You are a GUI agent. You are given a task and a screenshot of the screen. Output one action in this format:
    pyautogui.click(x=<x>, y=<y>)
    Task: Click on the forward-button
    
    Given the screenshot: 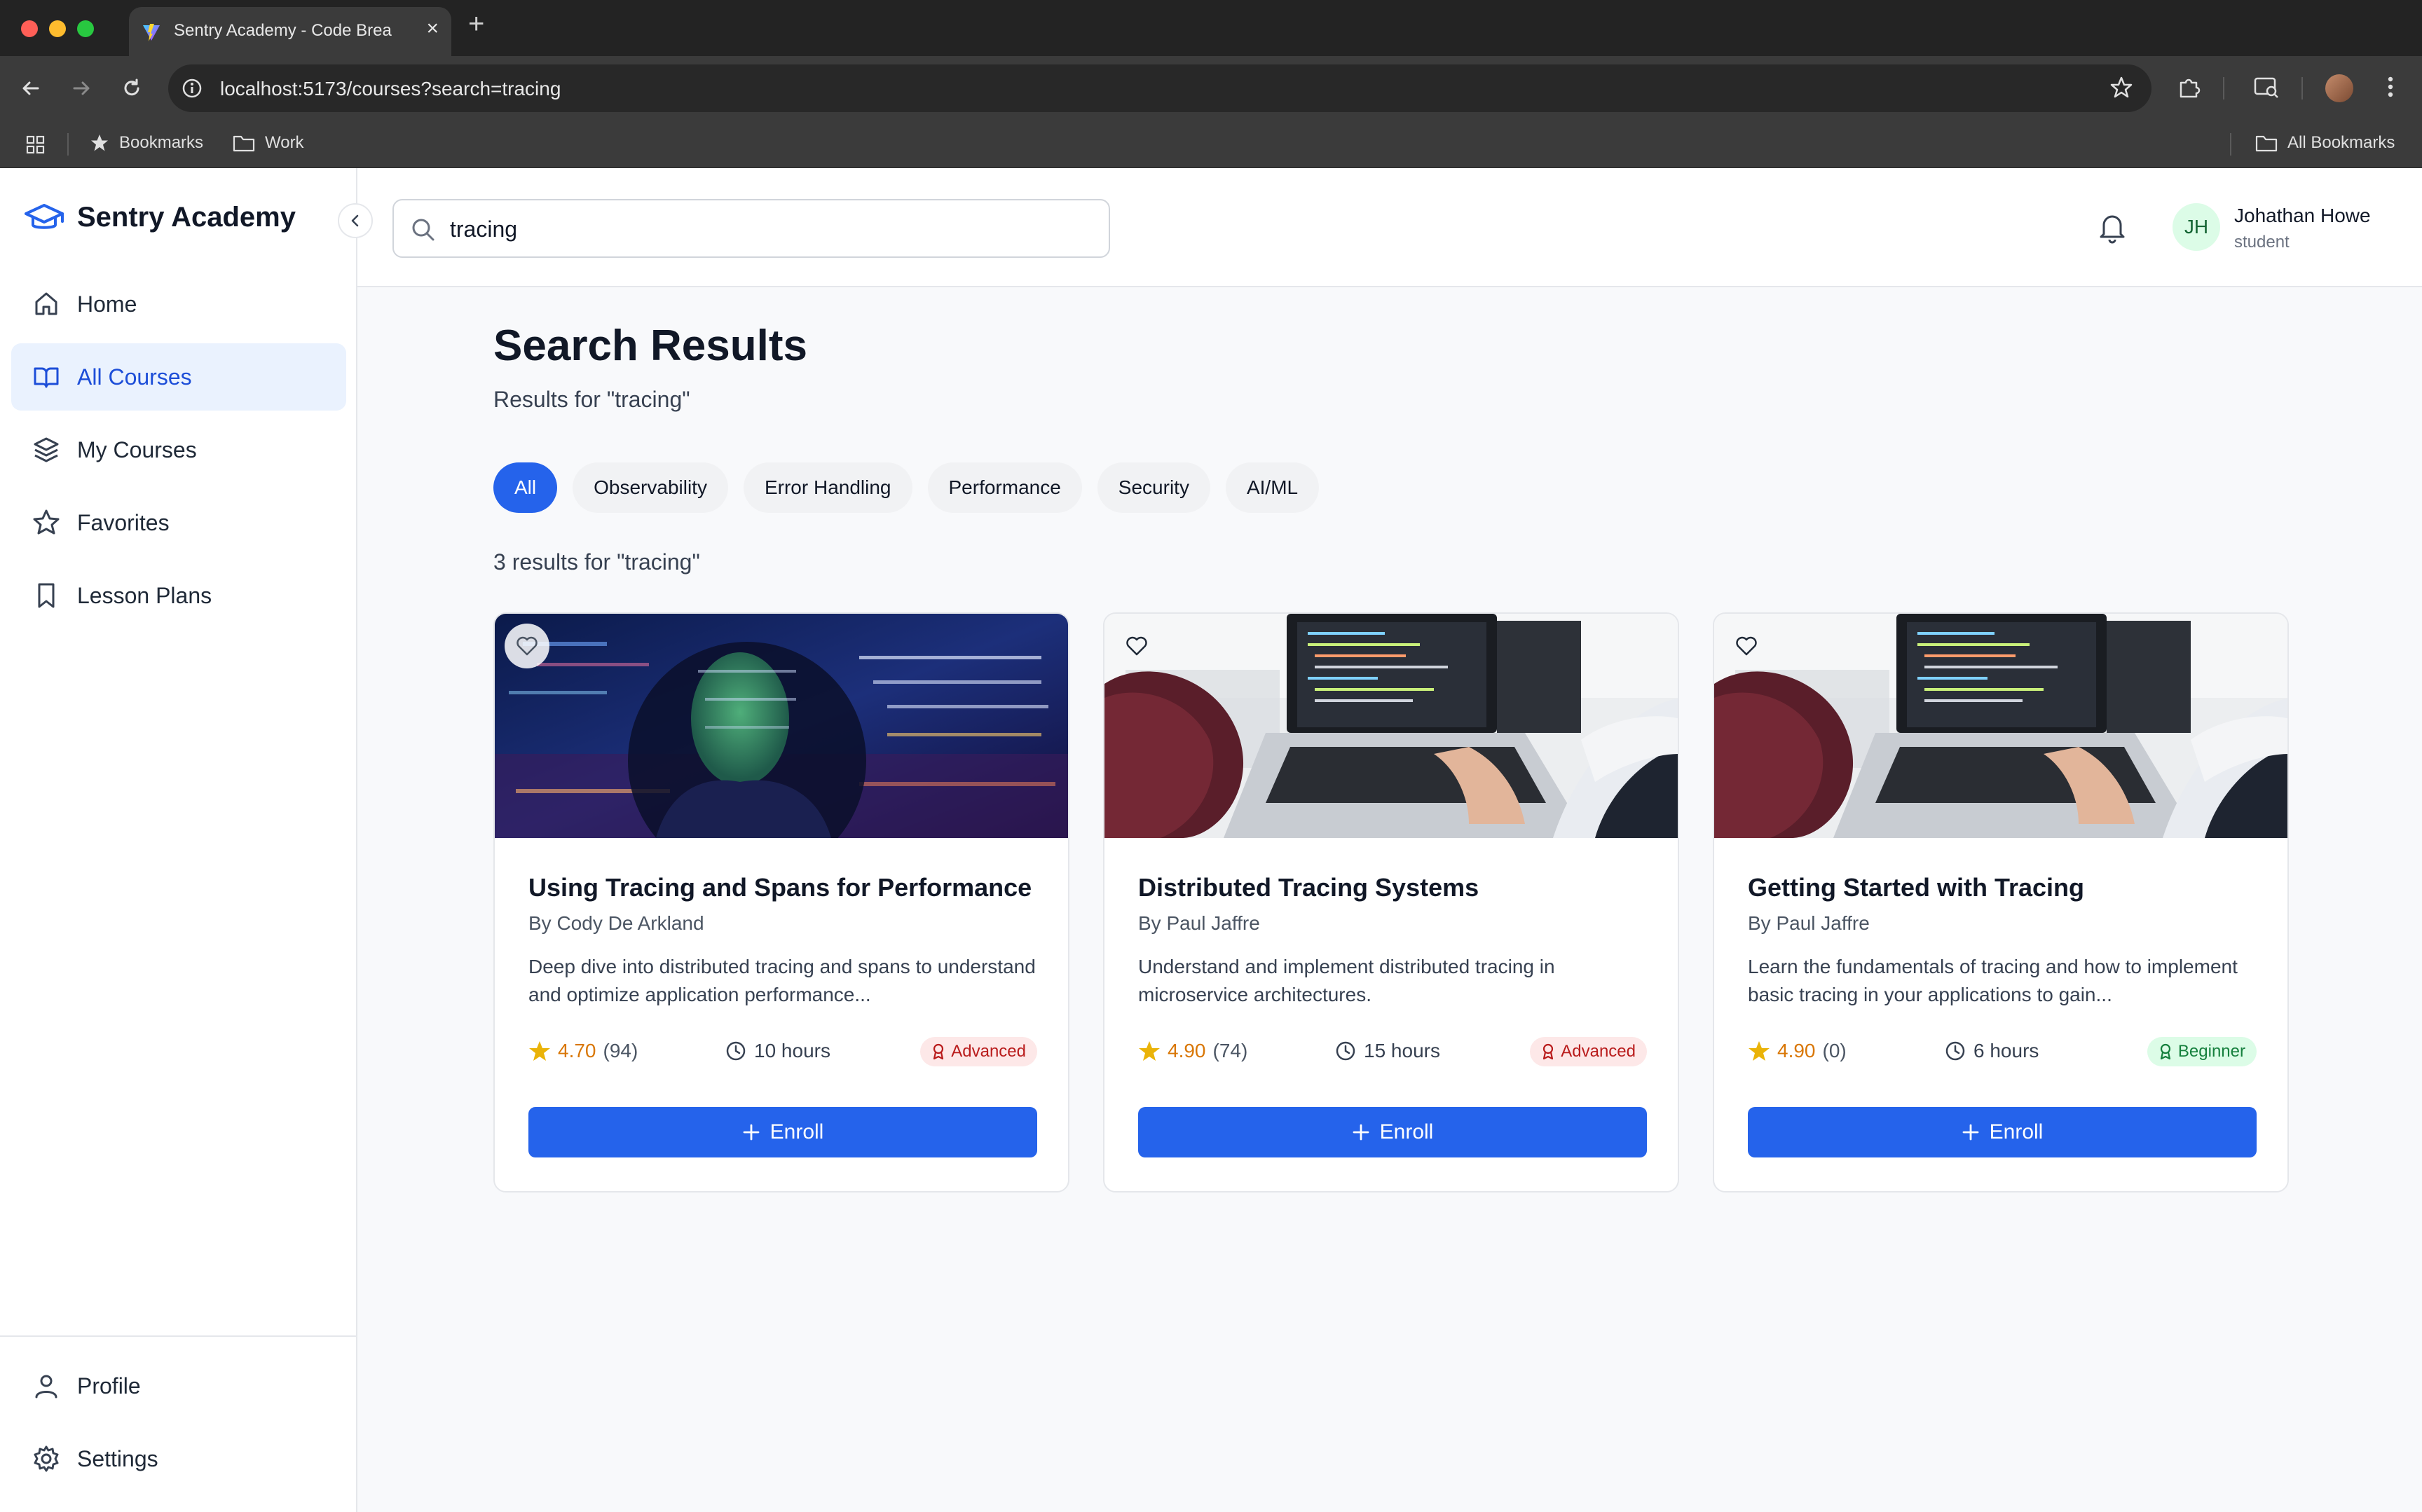 What is the action you would take?
    pyautogui.click(x=81, y=88)
    